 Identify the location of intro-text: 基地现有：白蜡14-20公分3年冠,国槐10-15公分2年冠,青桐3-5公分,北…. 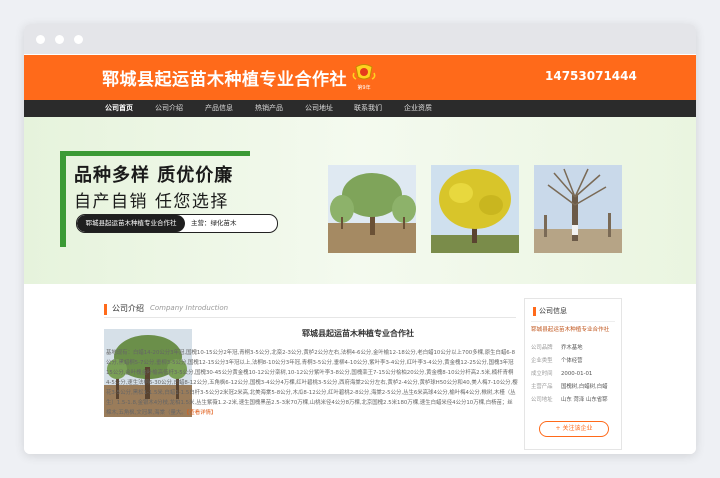
(312, 383).